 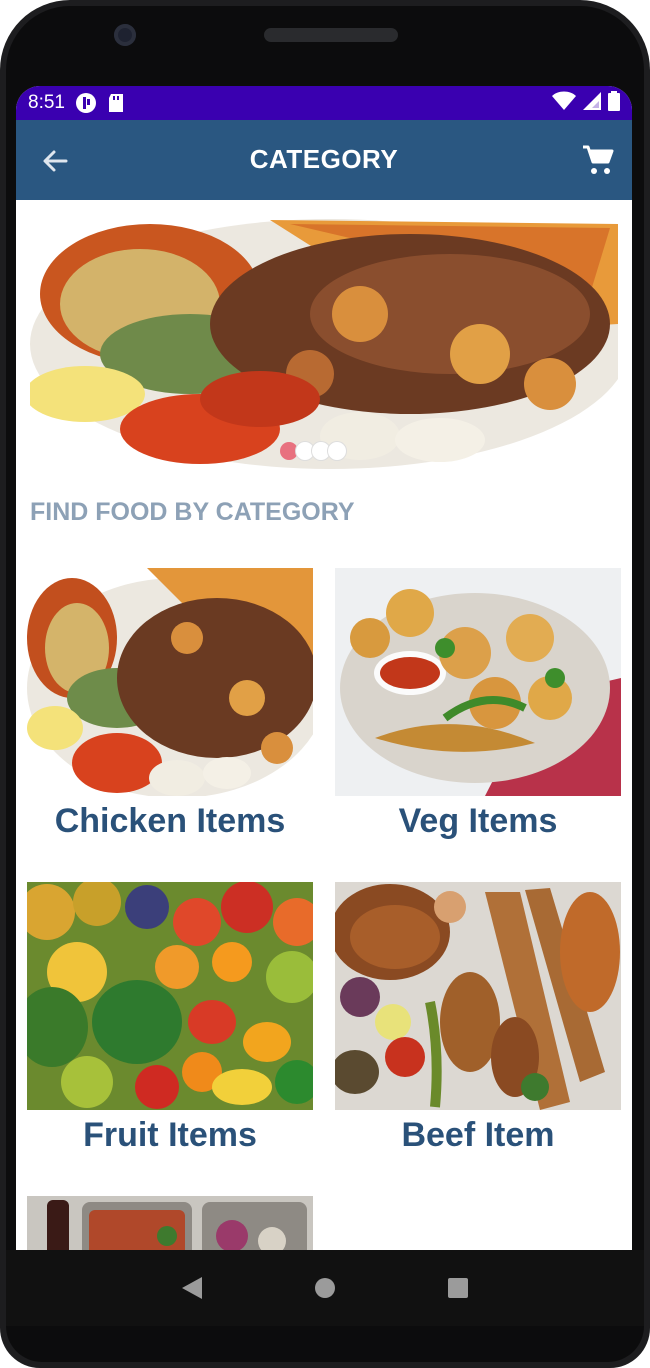 What do you see at coordinates (337, 451) in the screenshot?
I see `carousel-dot` at bounding box center [337, 451].